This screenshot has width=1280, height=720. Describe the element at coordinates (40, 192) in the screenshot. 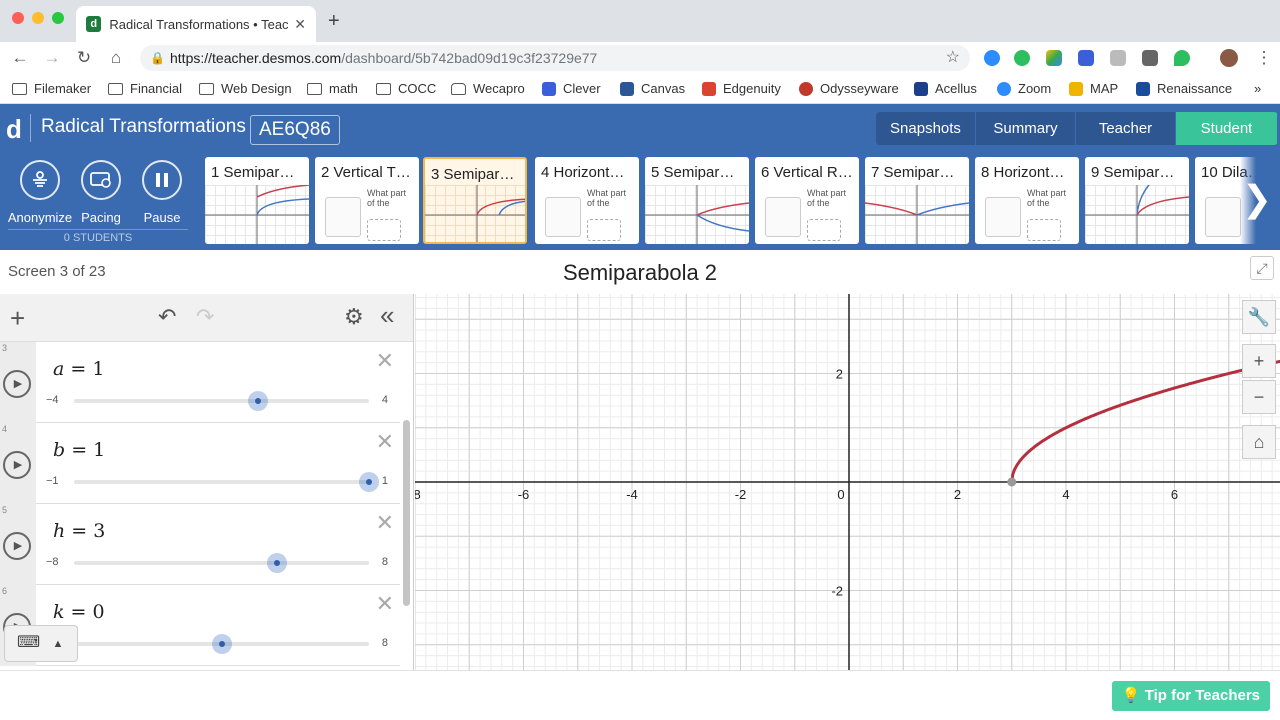

I see `anonymize-button: Anonymize` at that location.